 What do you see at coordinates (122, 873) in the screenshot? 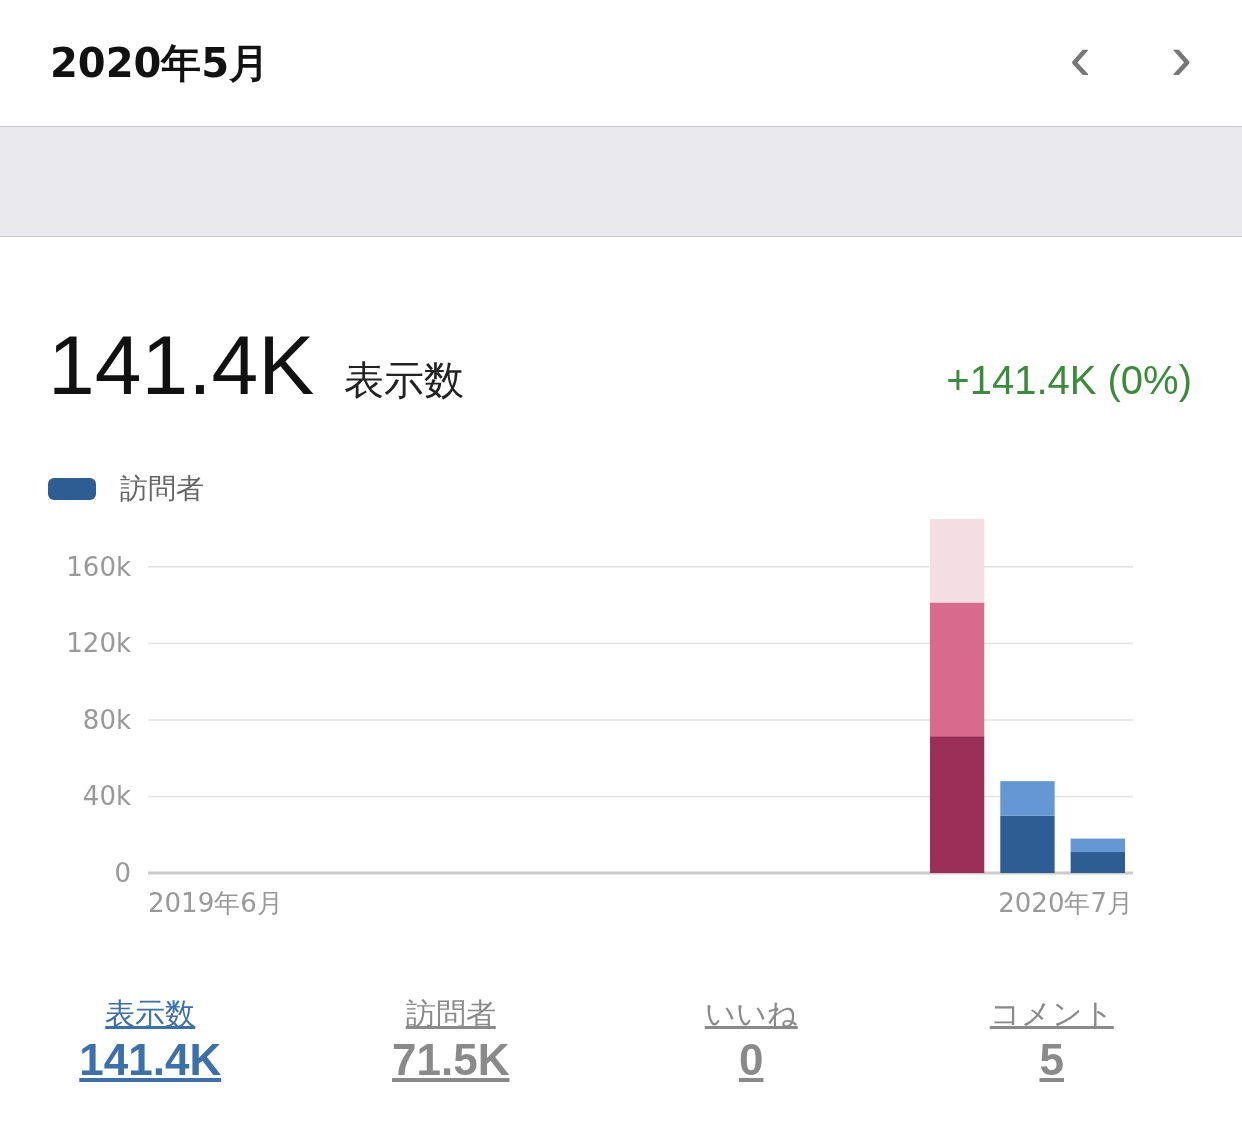
I see `axis-label: 0` at bounding box center [122, 873].